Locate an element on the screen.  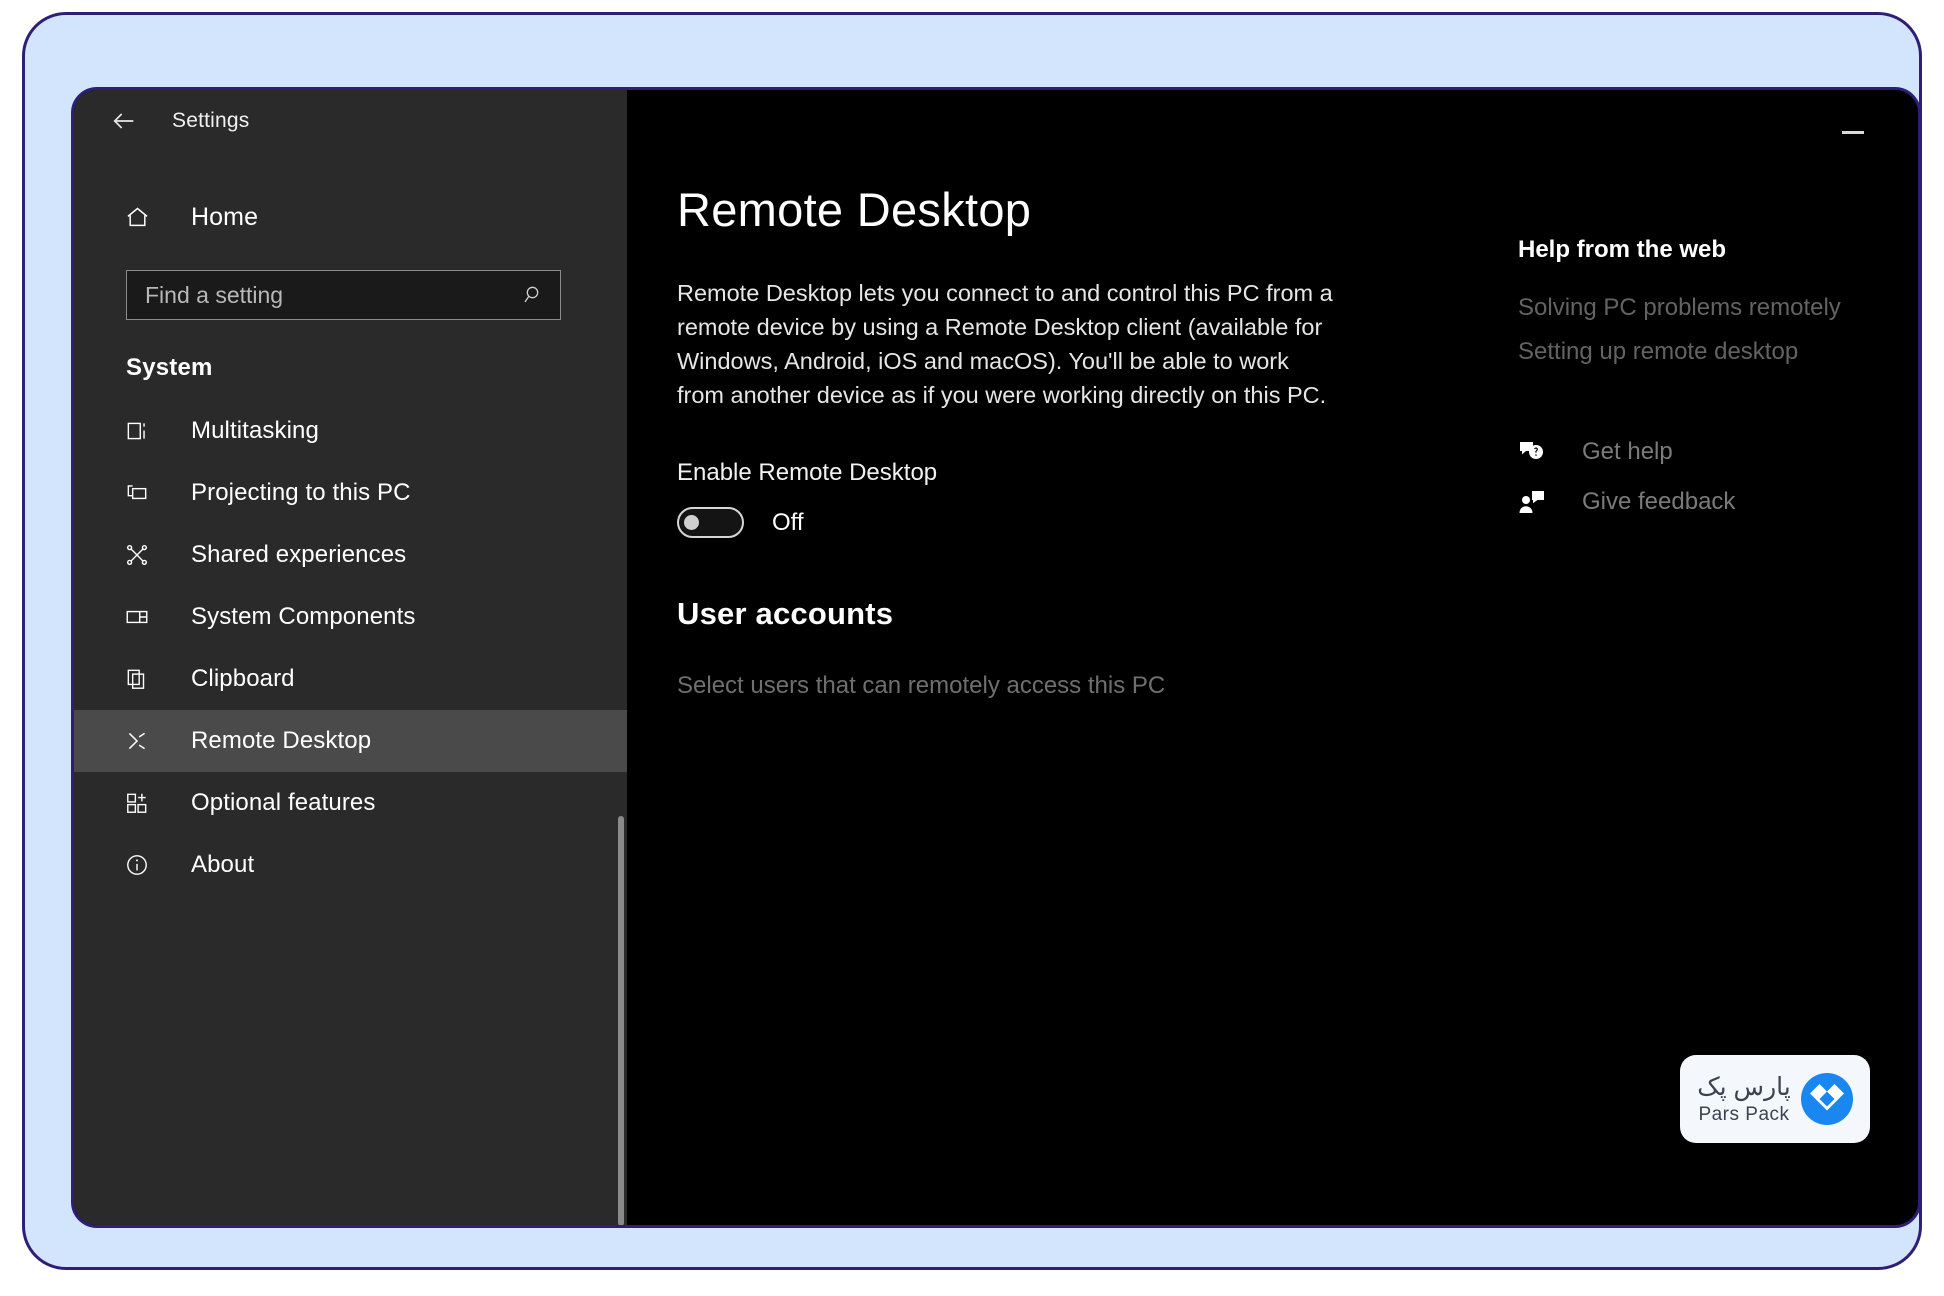
sidebar-item-label: Optional features is located at coordinates (283, 802).